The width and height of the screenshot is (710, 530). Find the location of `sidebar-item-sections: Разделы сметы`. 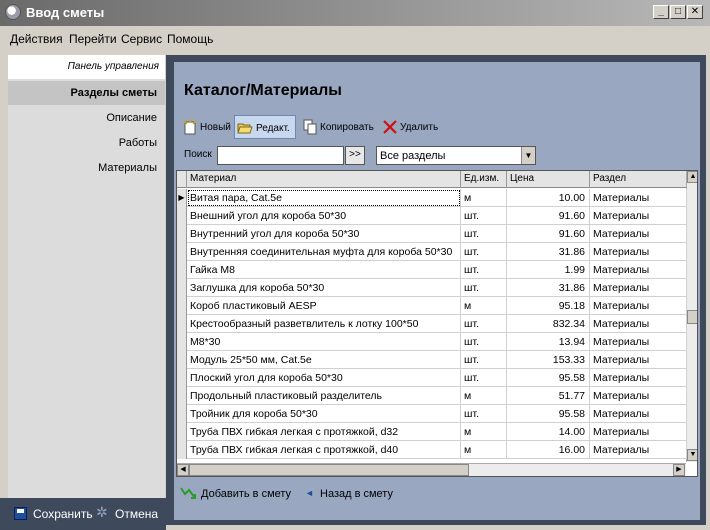

sidebar-item-sections: Разделы сметы is located at coordinates (86, 93).